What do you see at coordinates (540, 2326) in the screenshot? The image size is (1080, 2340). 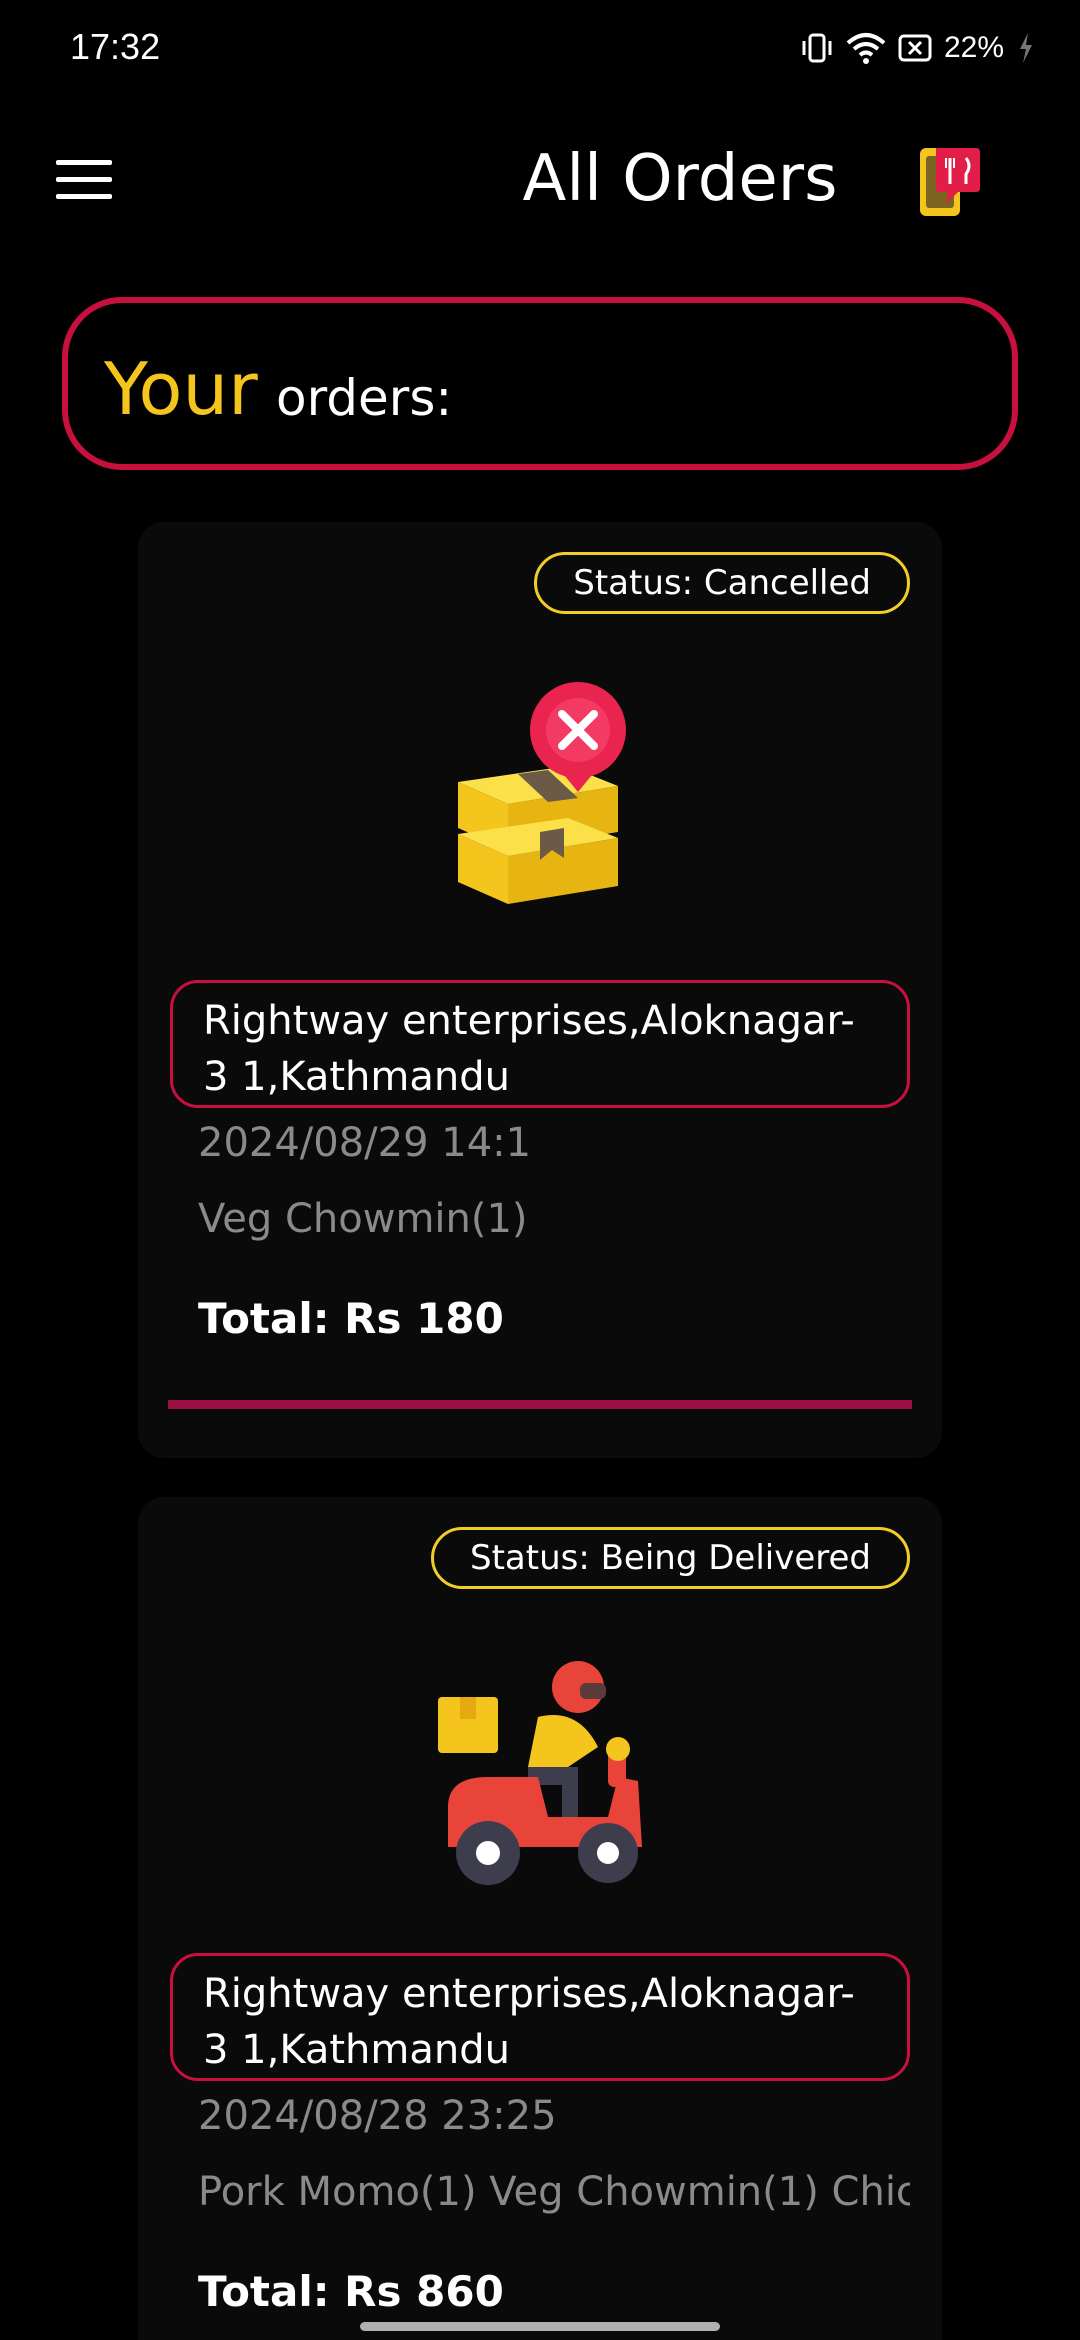 I see `gesture-navigation-bar` at bounding box center [540, 2326].